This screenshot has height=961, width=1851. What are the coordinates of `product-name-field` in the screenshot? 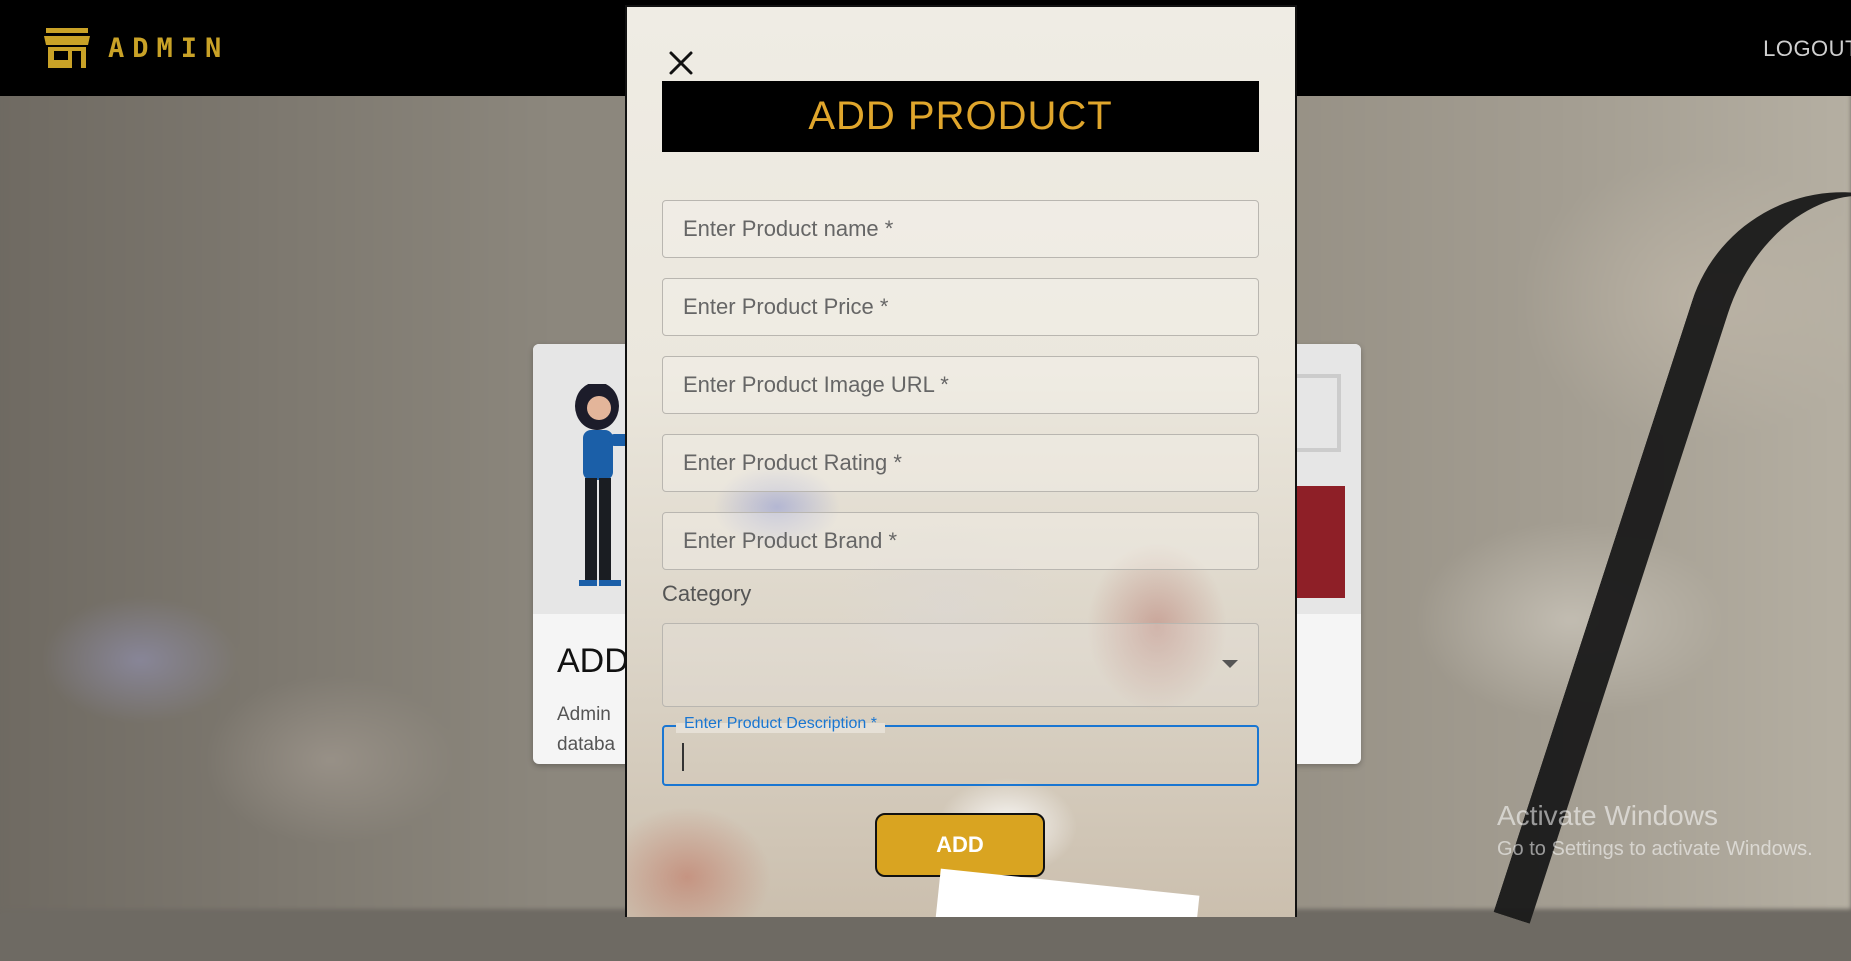 It's located at (960, 229).